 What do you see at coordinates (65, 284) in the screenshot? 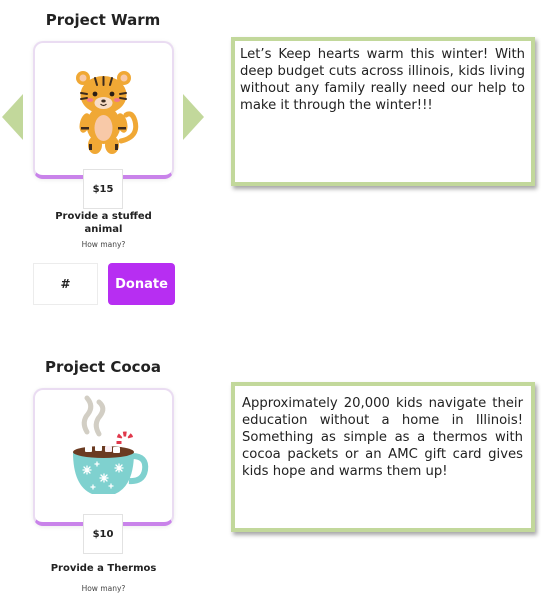
I see `quantity-input` at bounding box center [65, 284].